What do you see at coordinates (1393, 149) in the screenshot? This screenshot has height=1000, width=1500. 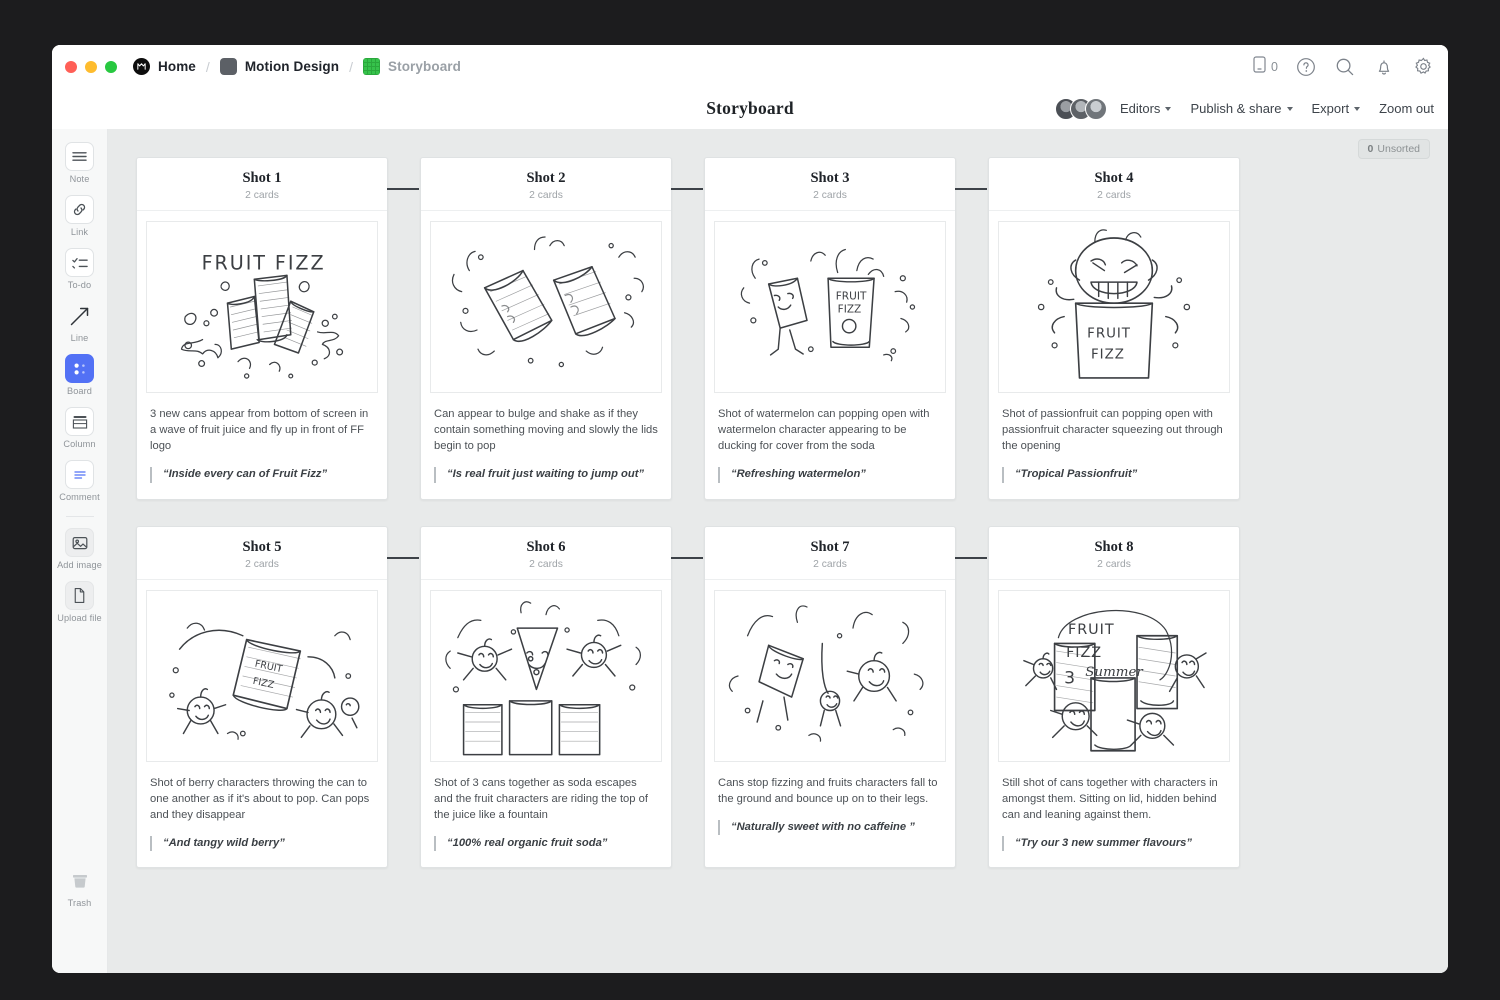 I see `unsorted-badge: 0 Unsorted` at bounding box center [1393, 149].